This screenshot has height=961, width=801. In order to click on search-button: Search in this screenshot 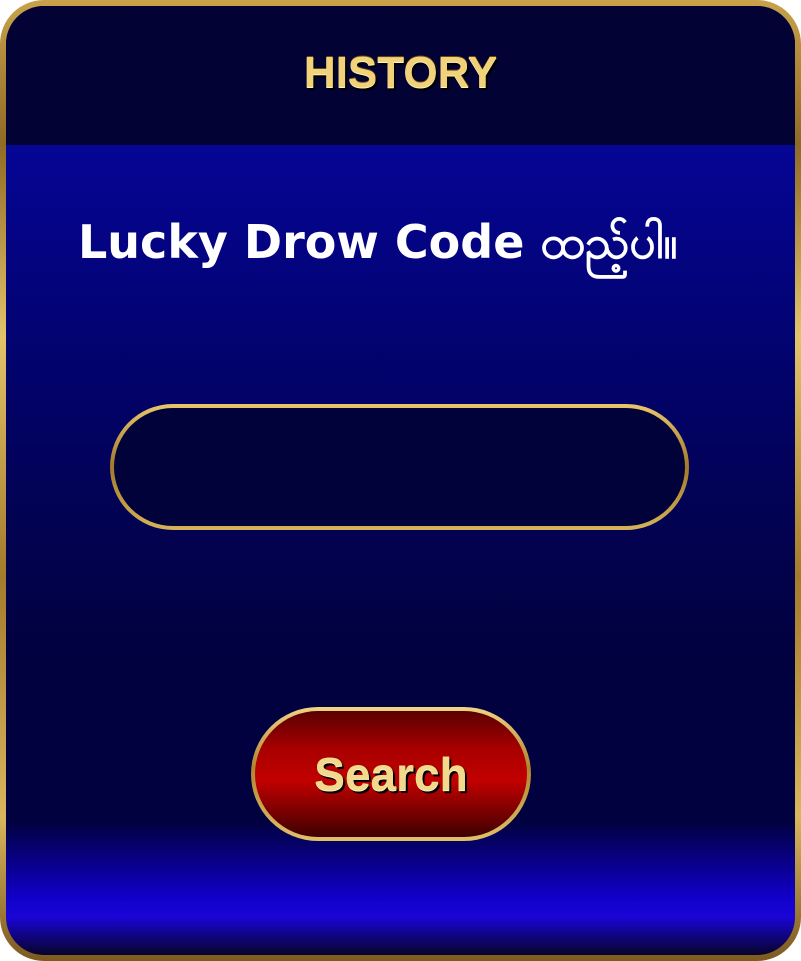, I will do `click(391, 774)`.